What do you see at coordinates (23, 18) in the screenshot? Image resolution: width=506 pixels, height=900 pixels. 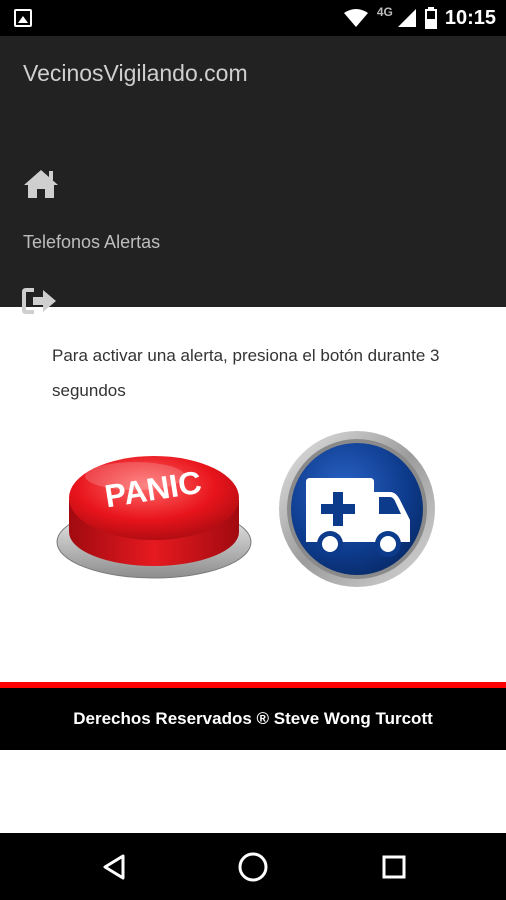 I see `image-notification-icon` at bounding box center [23, 18].